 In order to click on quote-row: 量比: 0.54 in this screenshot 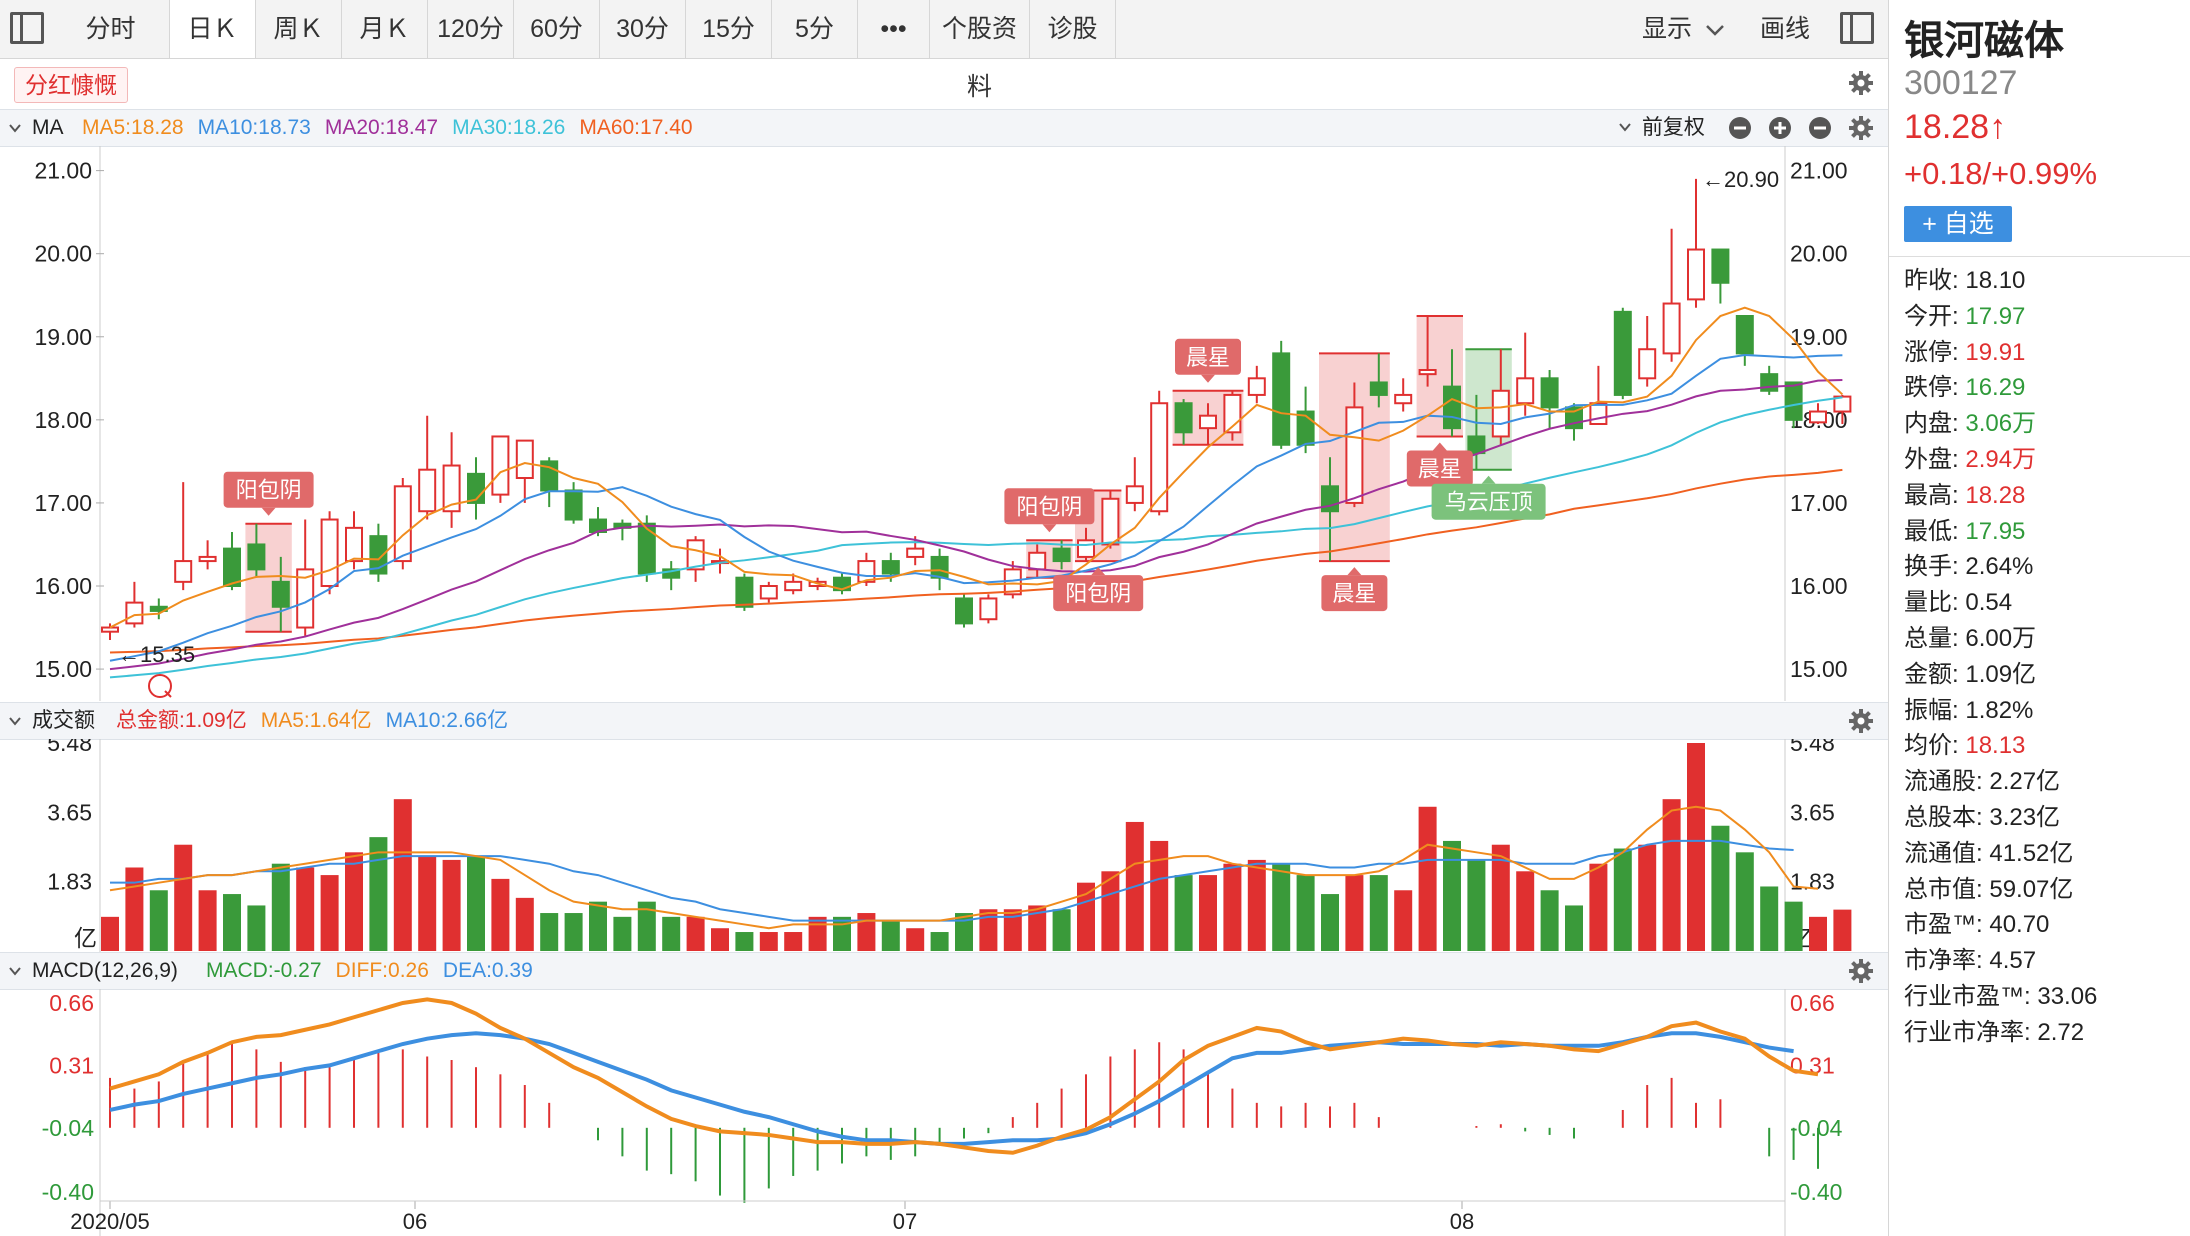, I will do `click(1958, 603)`.